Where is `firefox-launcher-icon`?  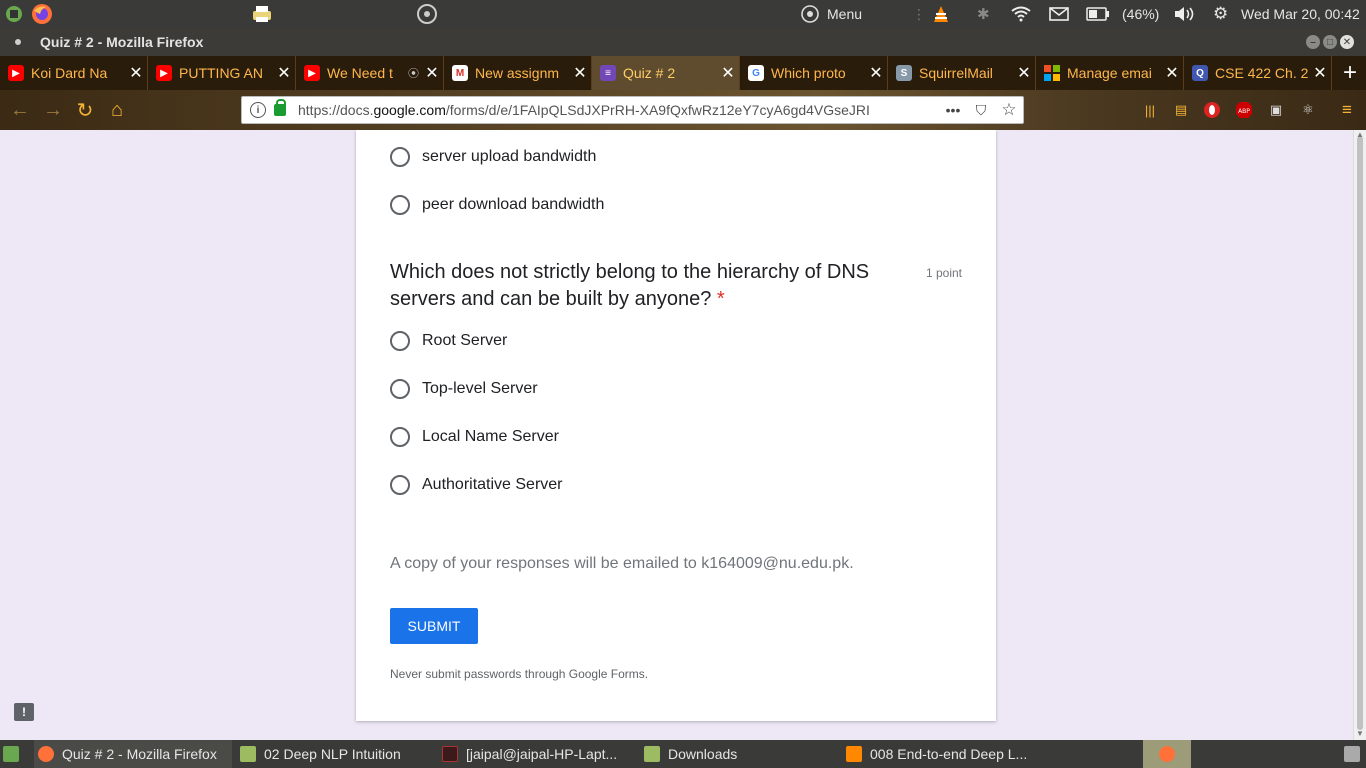
firefox-launcher-icon is located at coordinates (42, 14).